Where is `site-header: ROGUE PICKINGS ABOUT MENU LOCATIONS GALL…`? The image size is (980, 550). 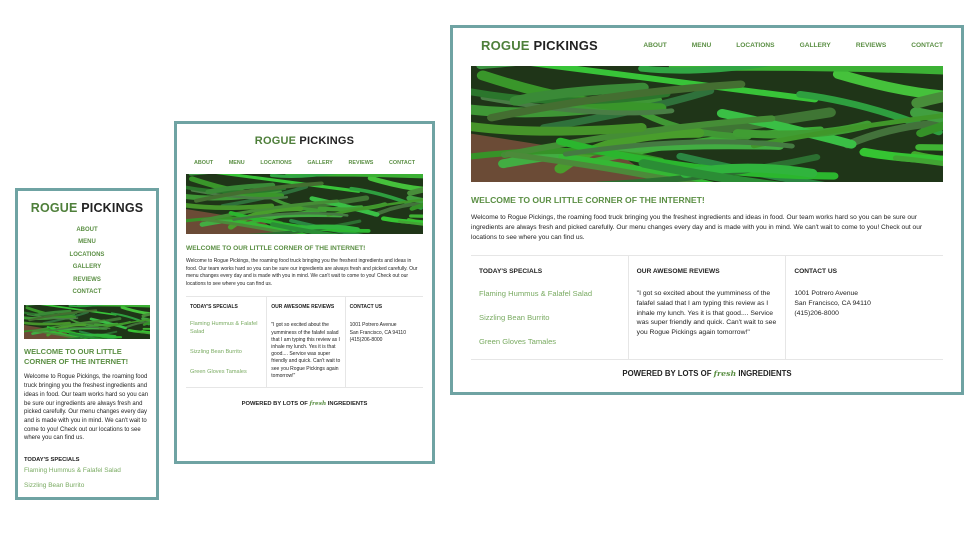
site-header: ROGUE PICKINGS ABOUT MENU LOCATIONS GALL… is located at coordinates (707, 45).